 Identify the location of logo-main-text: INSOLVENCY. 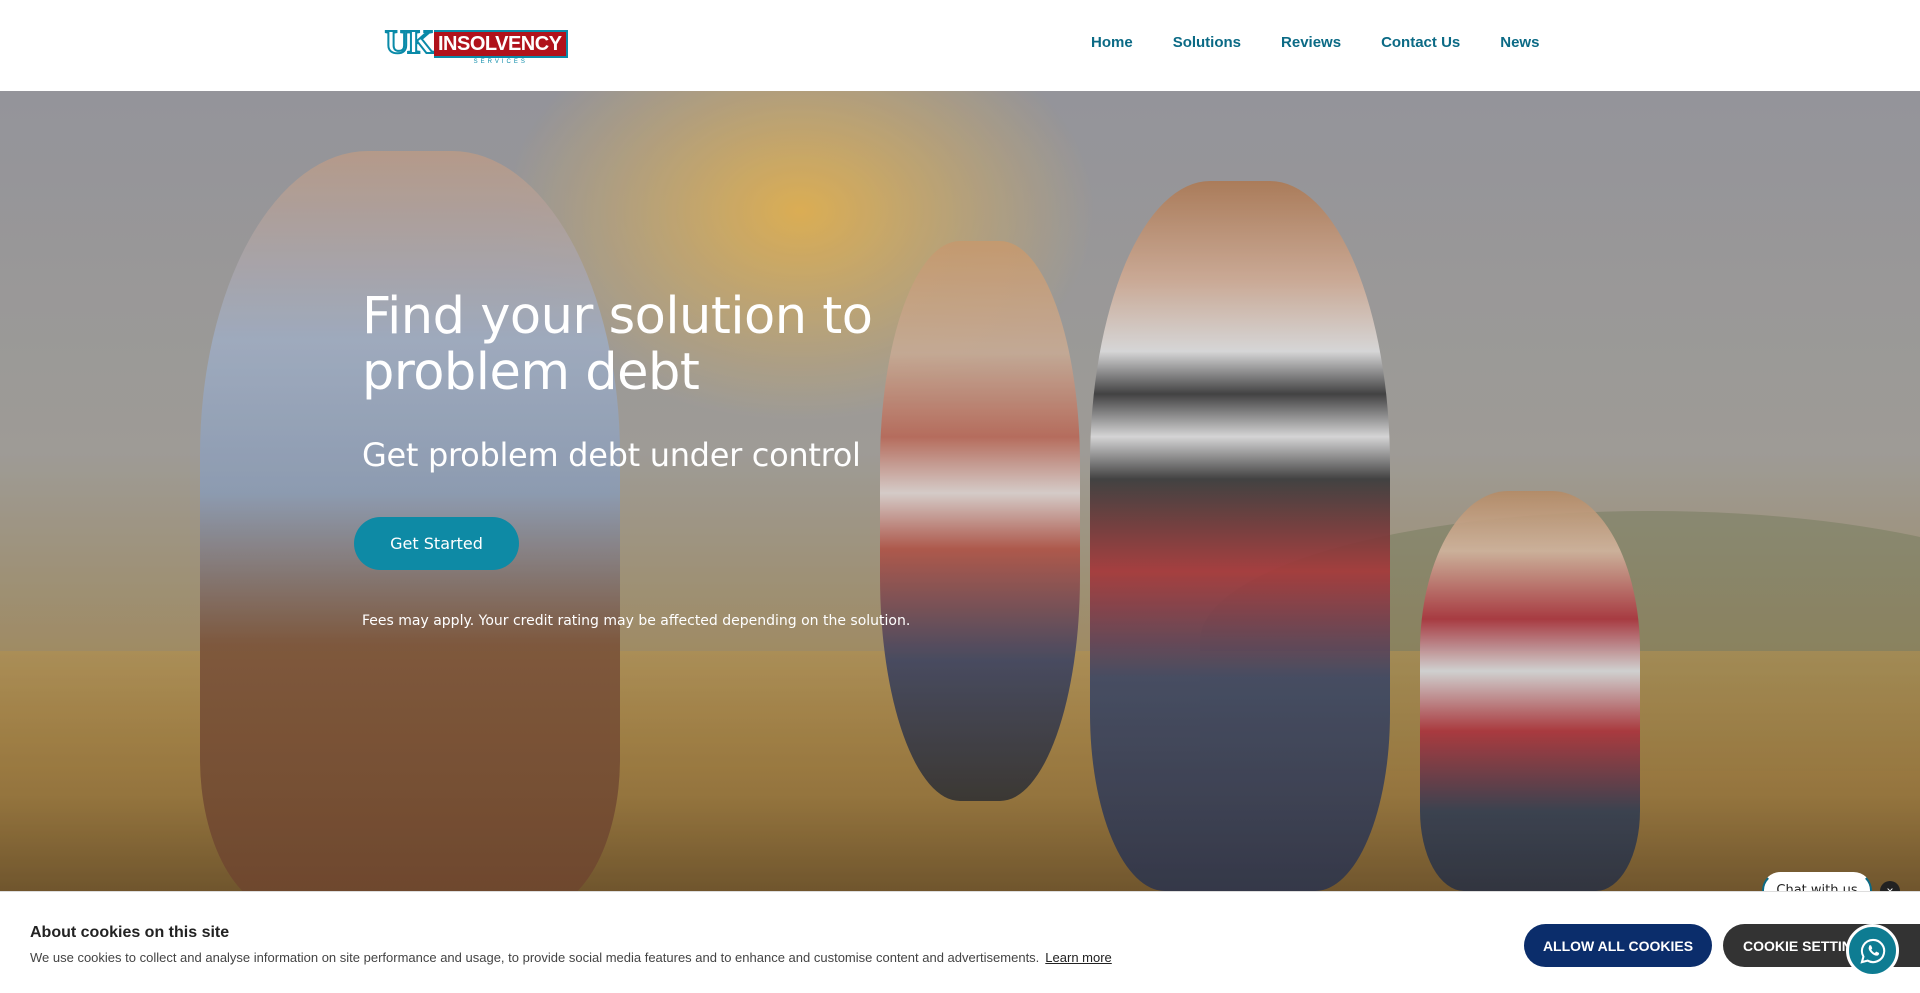
(501, 44).